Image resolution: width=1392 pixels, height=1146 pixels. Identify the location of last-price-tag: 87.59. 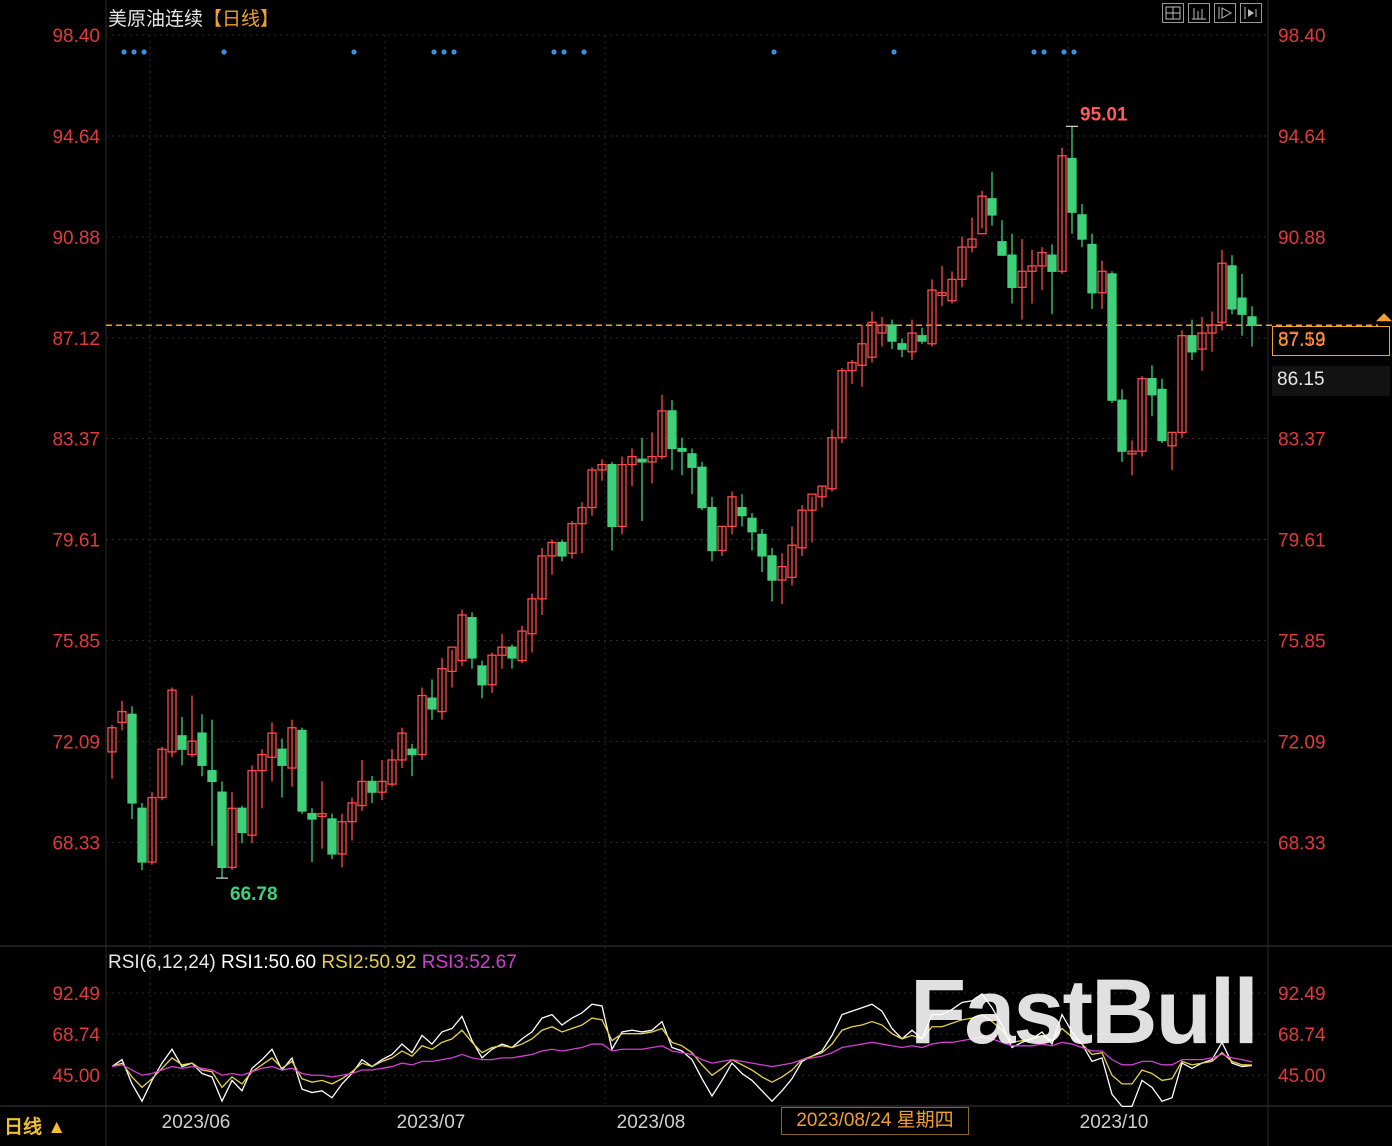
(1331, 341).